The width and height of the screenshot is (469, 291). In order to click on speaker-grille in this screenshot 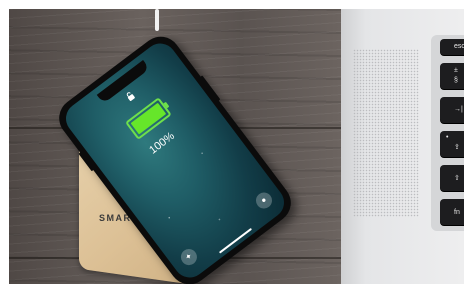, I will do `click(386, 133)`.